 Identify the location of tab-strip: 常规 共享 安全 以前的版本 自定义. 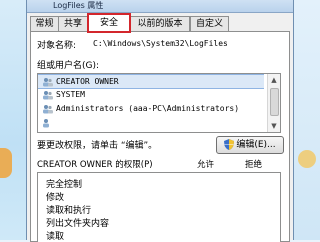
(160, 23).